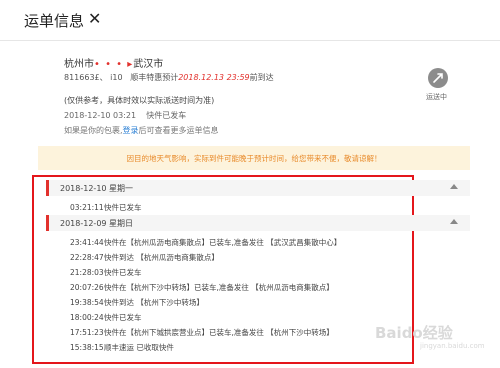  What do you see at coordinates (79, 64) in the screenshot?
I see `origin-city: 杭州市` at bounding box center [79, 64].